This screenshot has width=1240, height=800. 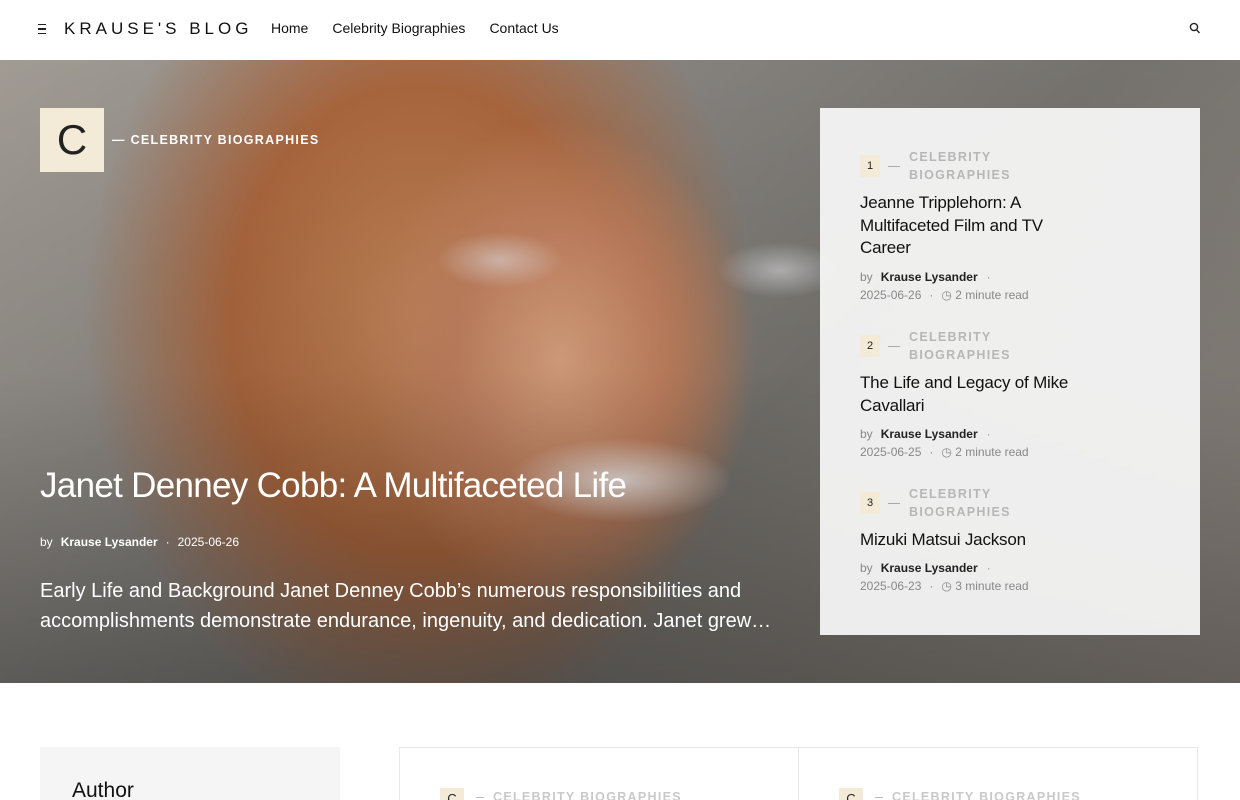 I want to click on nav-contact-us: Contact Us, so click(x=523, y=28).